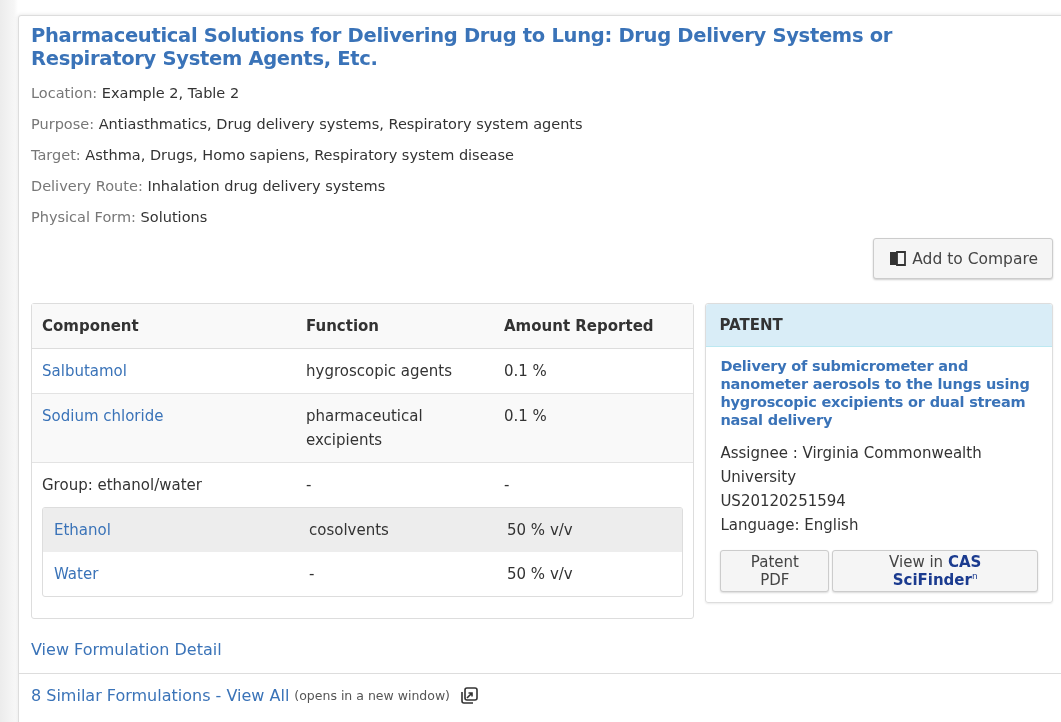  I want to click on similar-formulations-link: 8 Similar Formulations - View All, so click(160, 695).